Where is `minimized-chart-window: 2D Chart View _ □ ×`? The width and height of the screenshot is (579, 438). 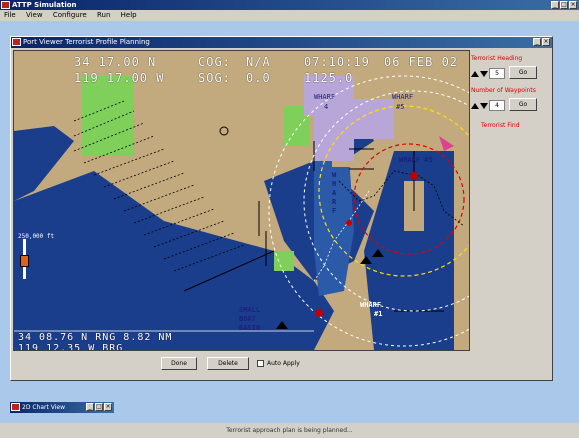 minimized-chart-window: 2D Chart View _ □ × is located at coordinates (62, 407).